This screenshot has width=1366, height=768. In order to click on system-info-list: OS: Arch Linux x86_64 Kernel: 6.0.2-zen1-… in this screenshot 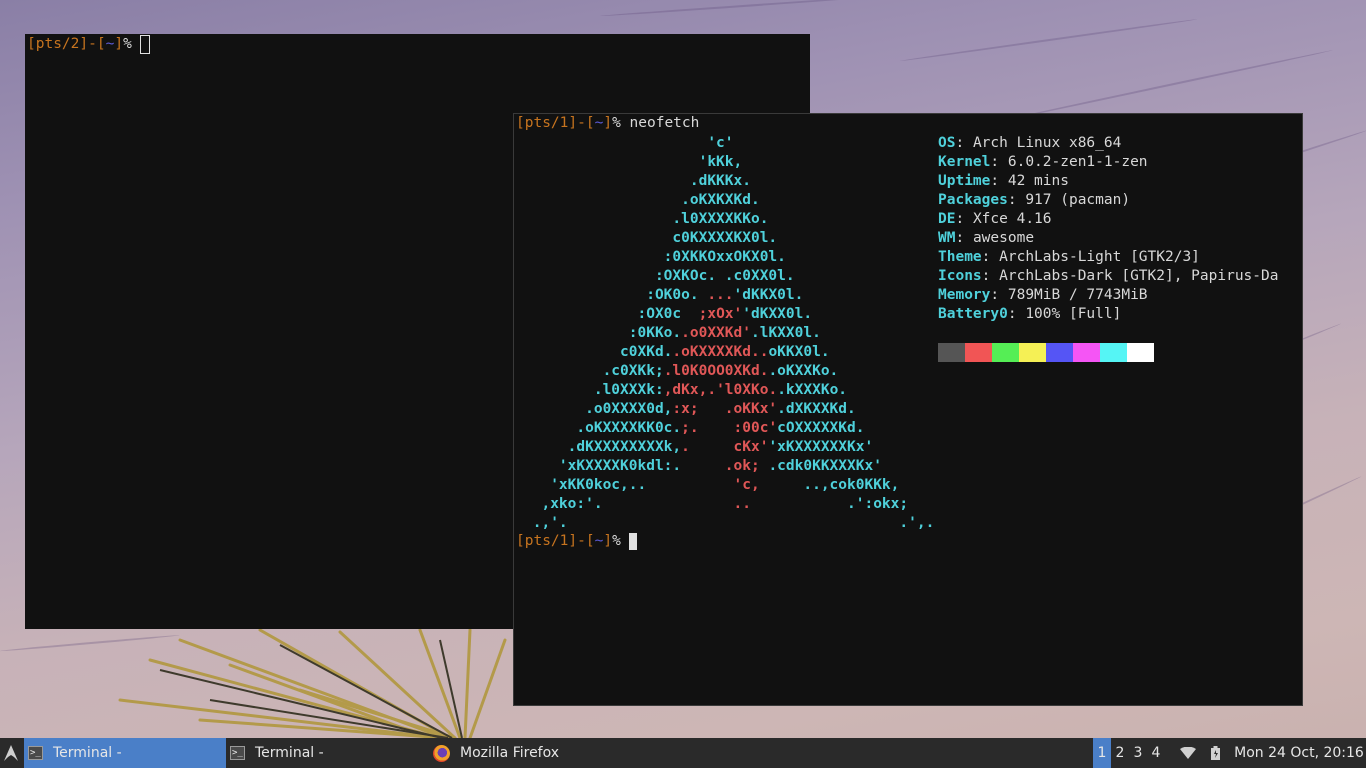, I will do `click(1108, 229)`.